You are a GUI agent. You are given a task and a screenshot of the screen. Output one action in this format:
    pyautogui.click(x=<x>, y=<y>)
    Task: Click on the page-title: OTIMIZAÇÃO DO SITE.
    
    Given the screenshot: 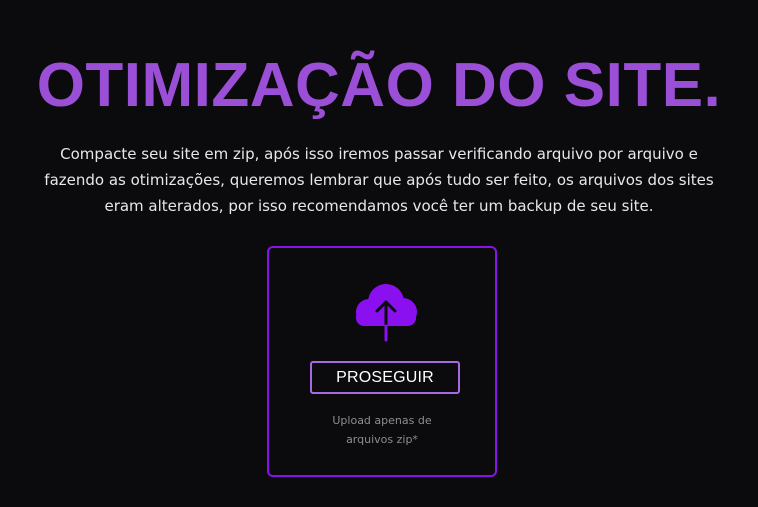 What is the action you would take?
    pyautogui.click(x=379, y=85)
    